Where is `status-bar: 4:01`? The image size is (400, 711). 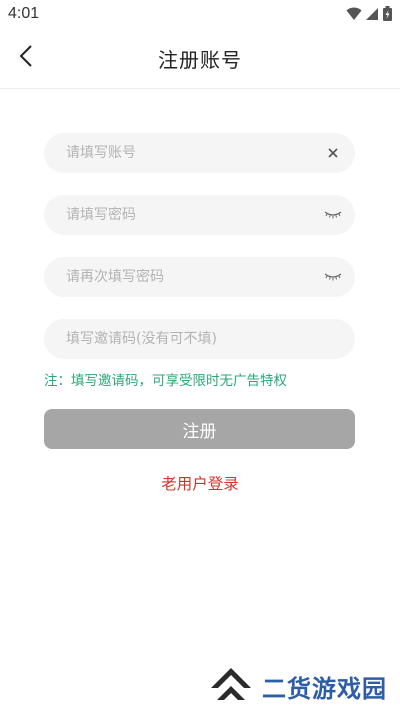
status-bar: 4:01 is located at coordinates (200, 14).